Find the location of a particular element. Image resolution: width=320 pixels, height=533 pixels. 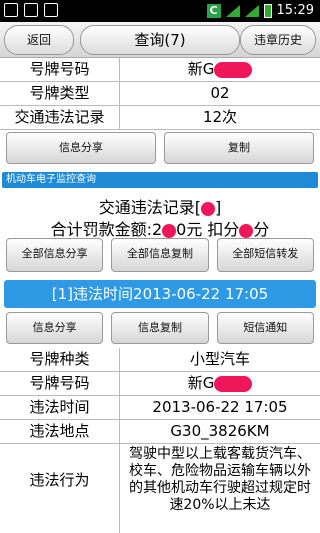

row-key: 违法时间 is located at coordinates (60, 407).